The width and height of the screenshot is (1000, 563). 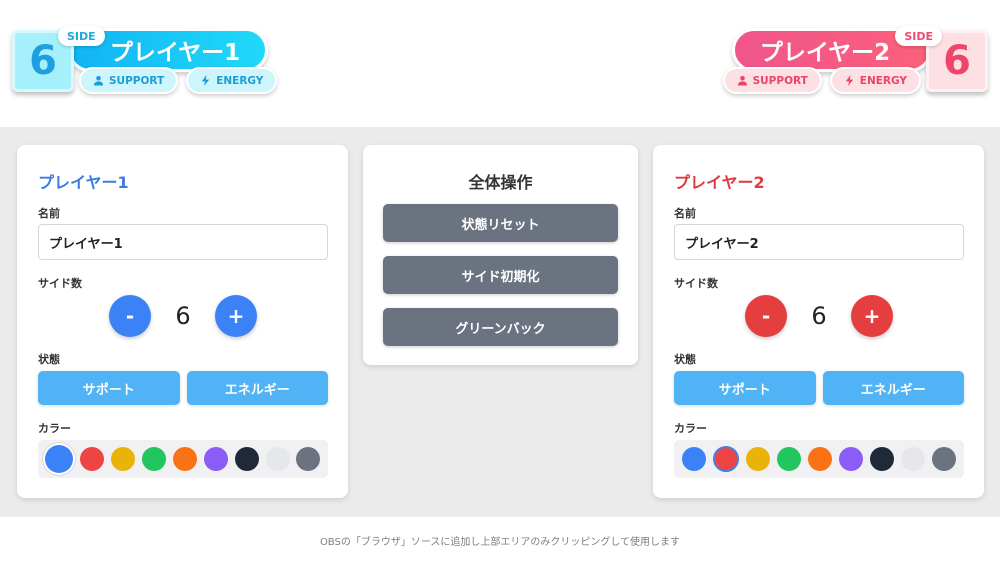 I want to click on player2-energy-chip: ENERGY, so click(x=875, y=80).